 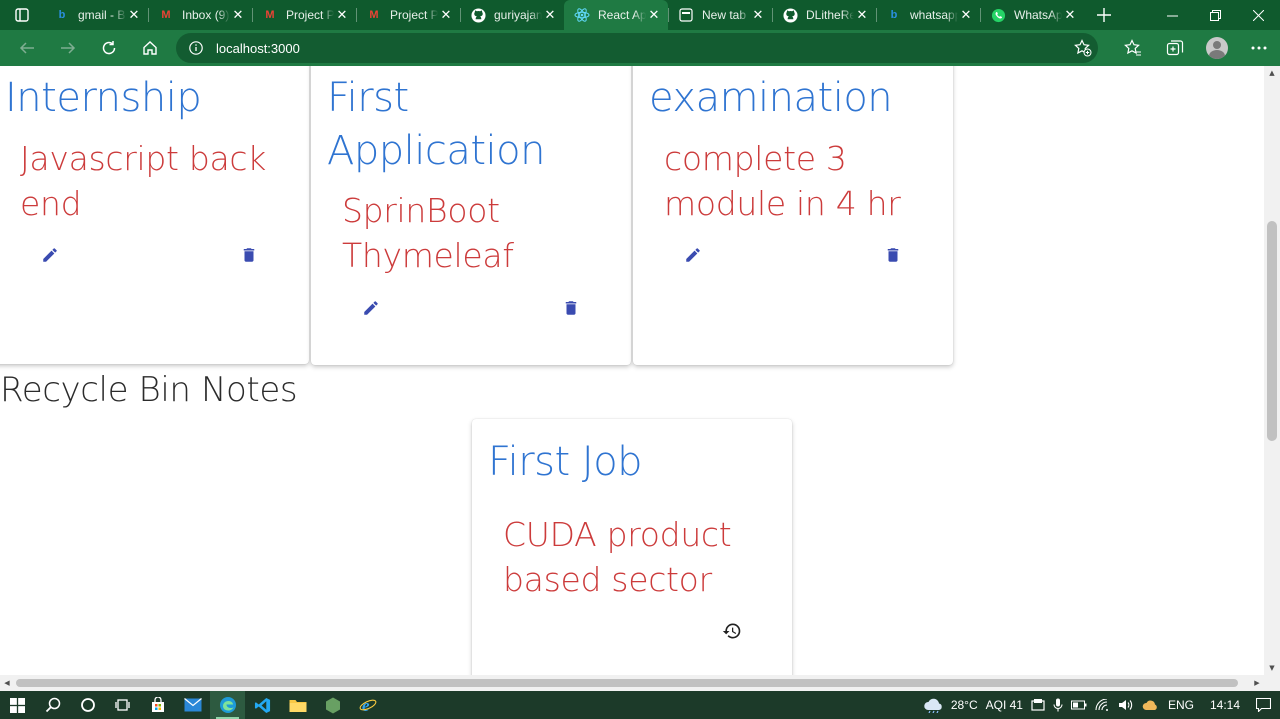 I want to click on start-button, so click(x=17, y=705).